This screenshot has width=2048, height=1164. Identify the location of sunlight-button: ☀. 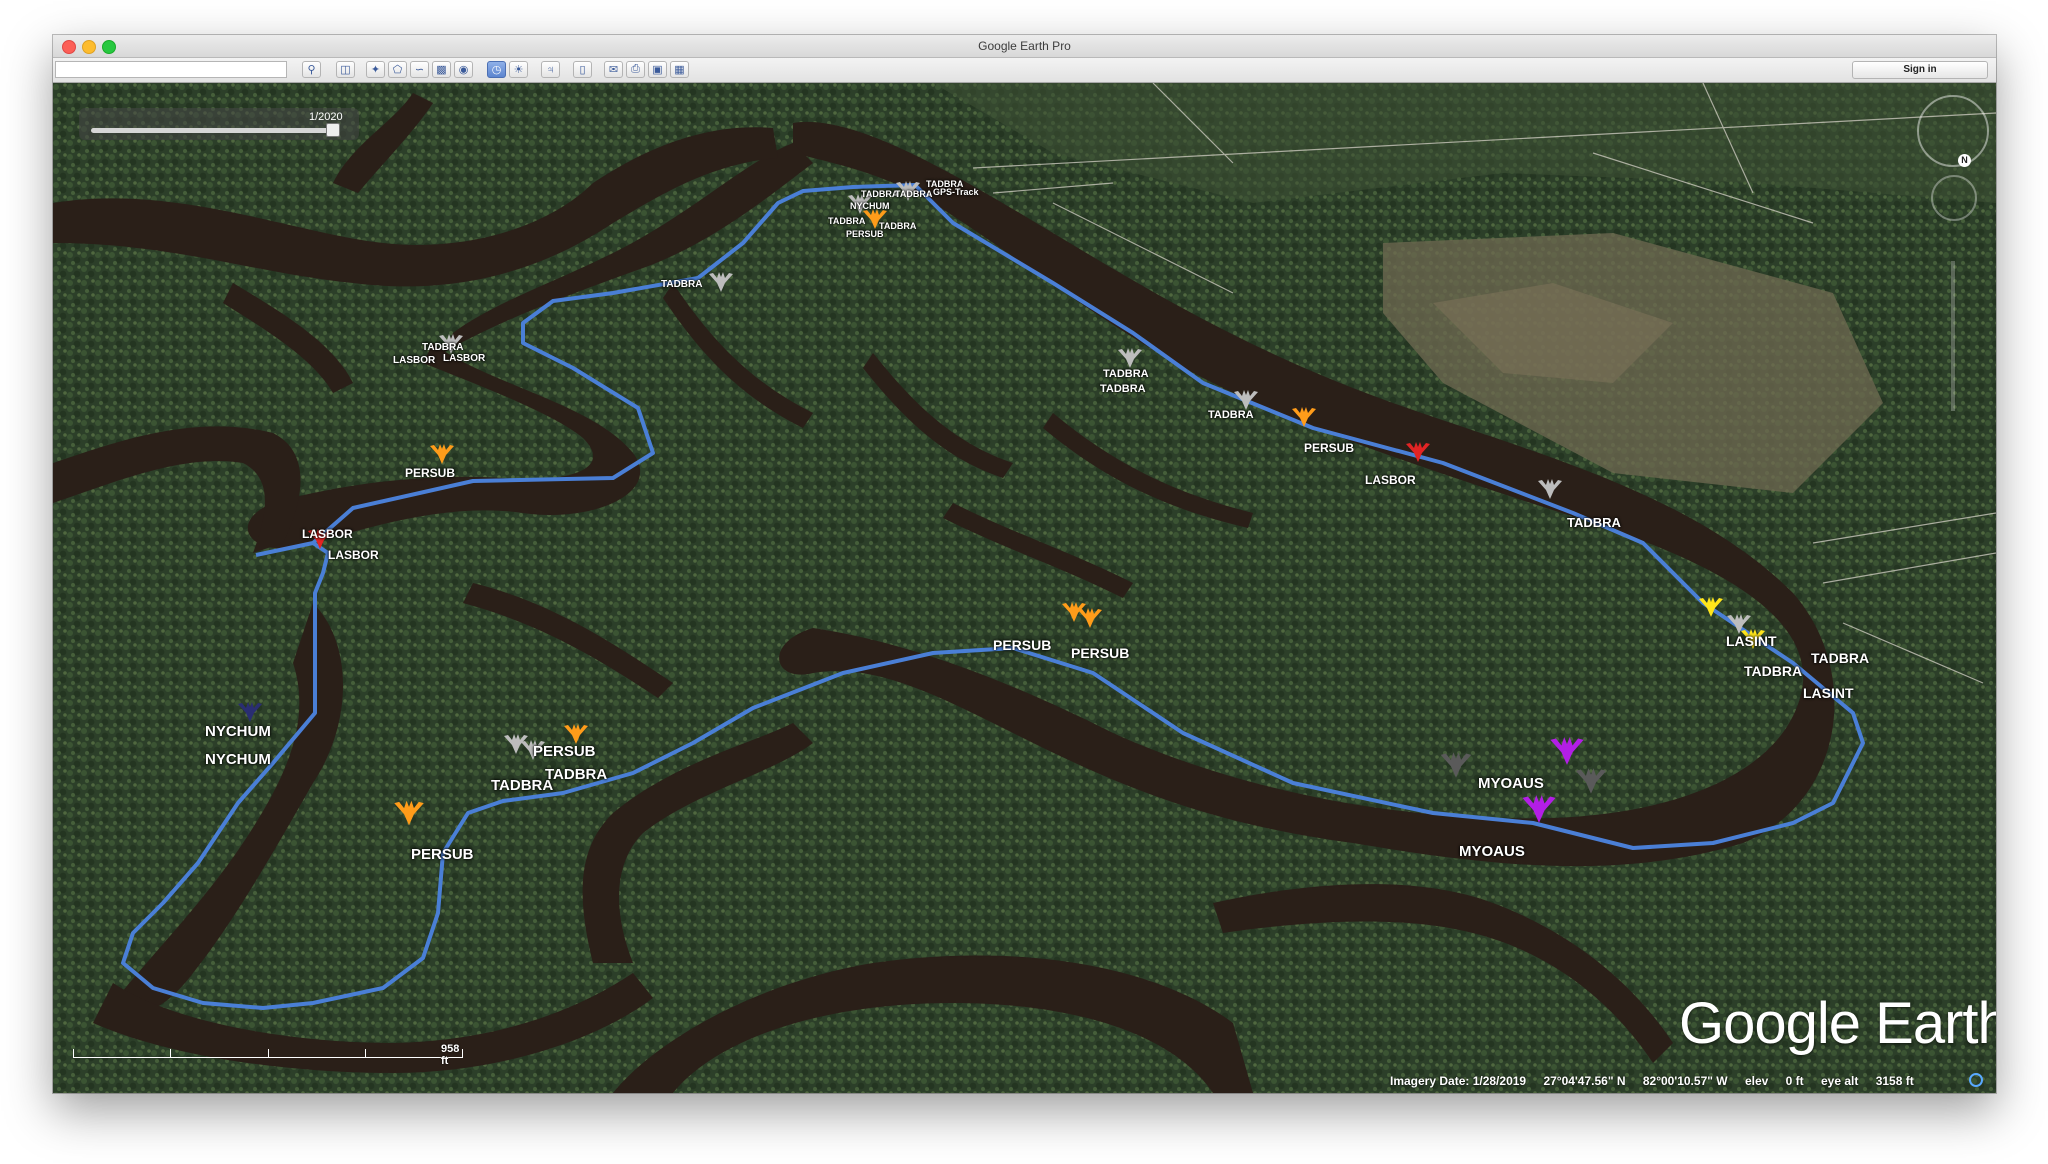
(518, 69).